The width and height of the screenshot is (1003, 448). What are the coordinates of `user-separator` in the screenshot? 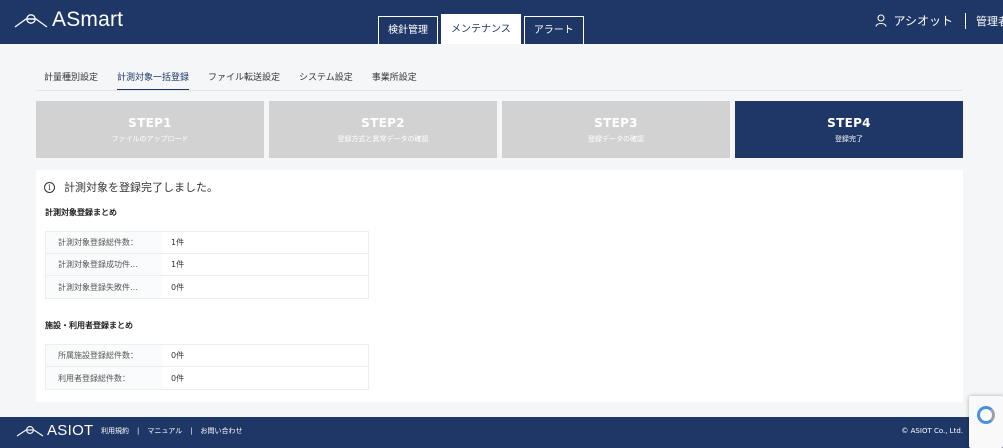 It's located at (965, 20).